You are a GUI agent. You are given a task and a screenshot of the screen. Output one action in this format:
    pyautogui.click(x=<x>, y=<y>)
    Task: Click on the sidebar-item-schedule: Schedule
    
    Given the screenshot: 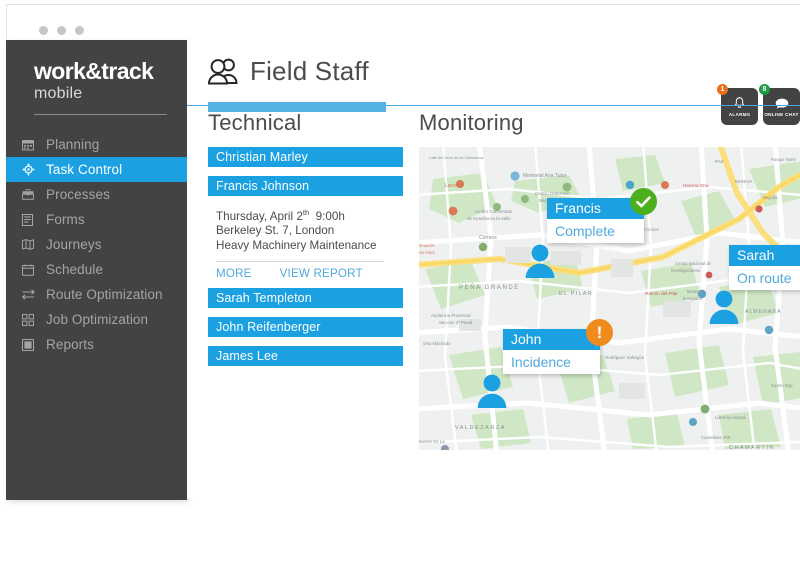 What is the action you would take?
    pyautogui.click(x=96, y=269)
    